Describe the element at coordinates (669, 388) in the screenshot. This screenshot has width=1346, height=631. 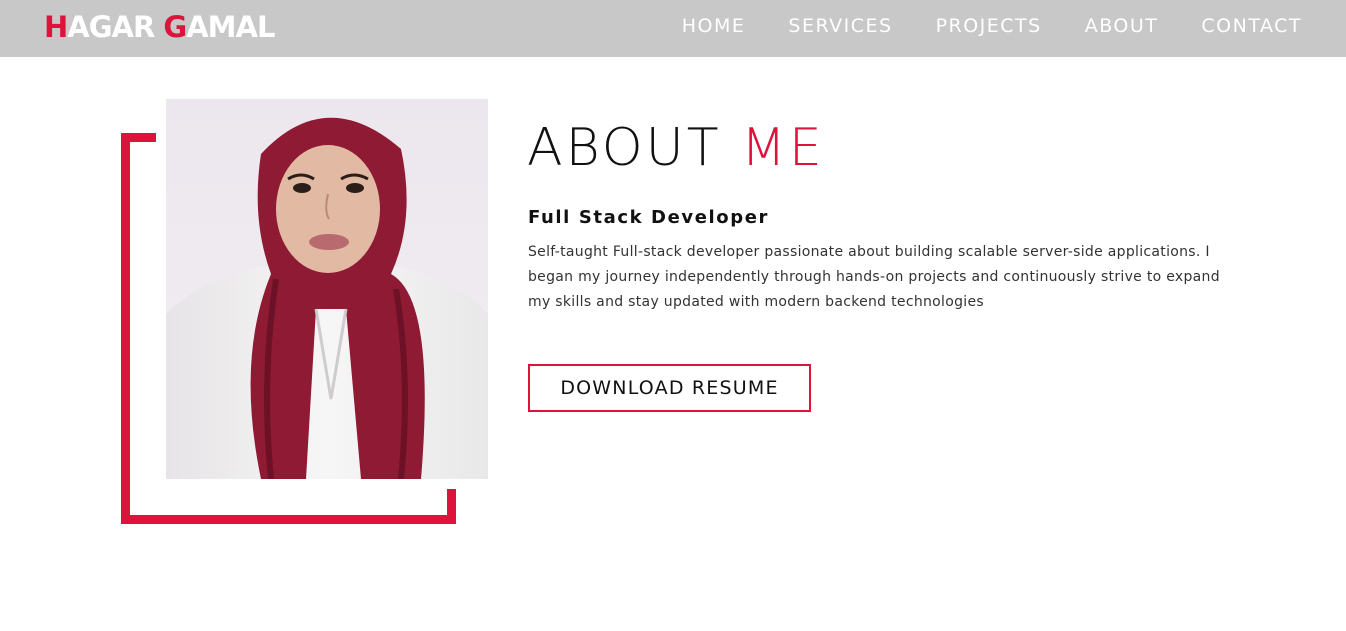
I see `download-resume-button: DOWNLOAD RESUME` at that location.